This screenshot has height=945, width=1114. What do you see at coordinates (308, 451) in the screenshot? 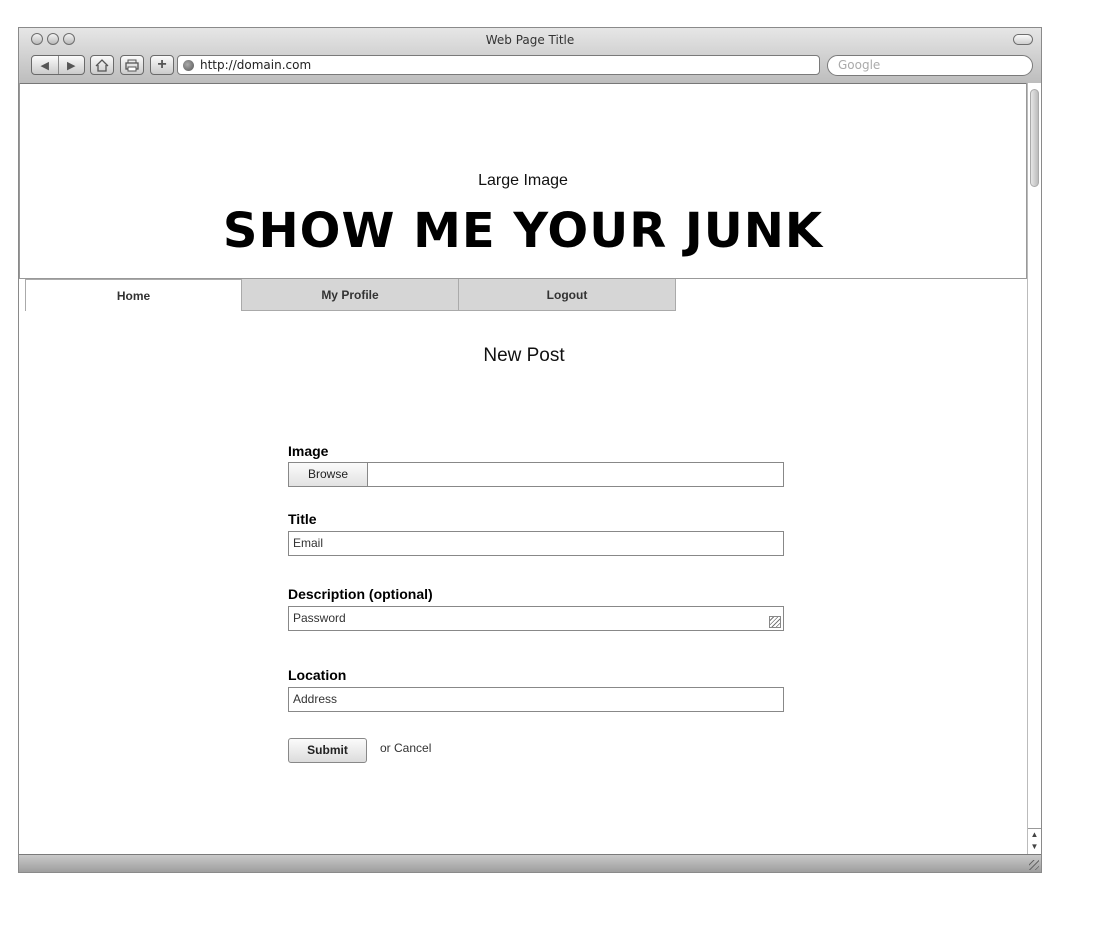
I see `image-label: Image` at bounding box center [308, 451].